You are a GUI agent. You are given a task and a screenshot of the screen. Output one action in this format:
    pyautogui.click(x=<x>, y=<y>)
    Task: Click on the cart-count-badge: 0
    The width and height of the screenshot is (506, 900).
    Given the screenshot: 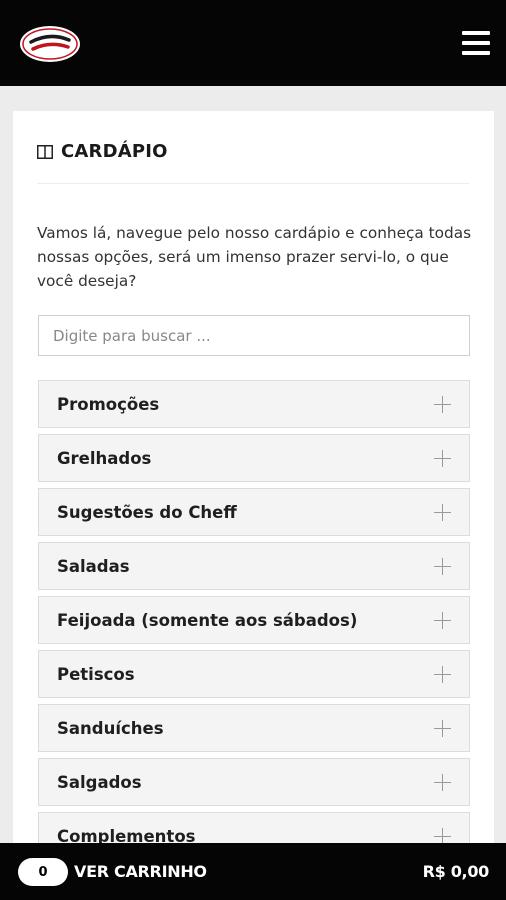 What is the action you would take?
    pyautogui.click(x=43, y=872)
    